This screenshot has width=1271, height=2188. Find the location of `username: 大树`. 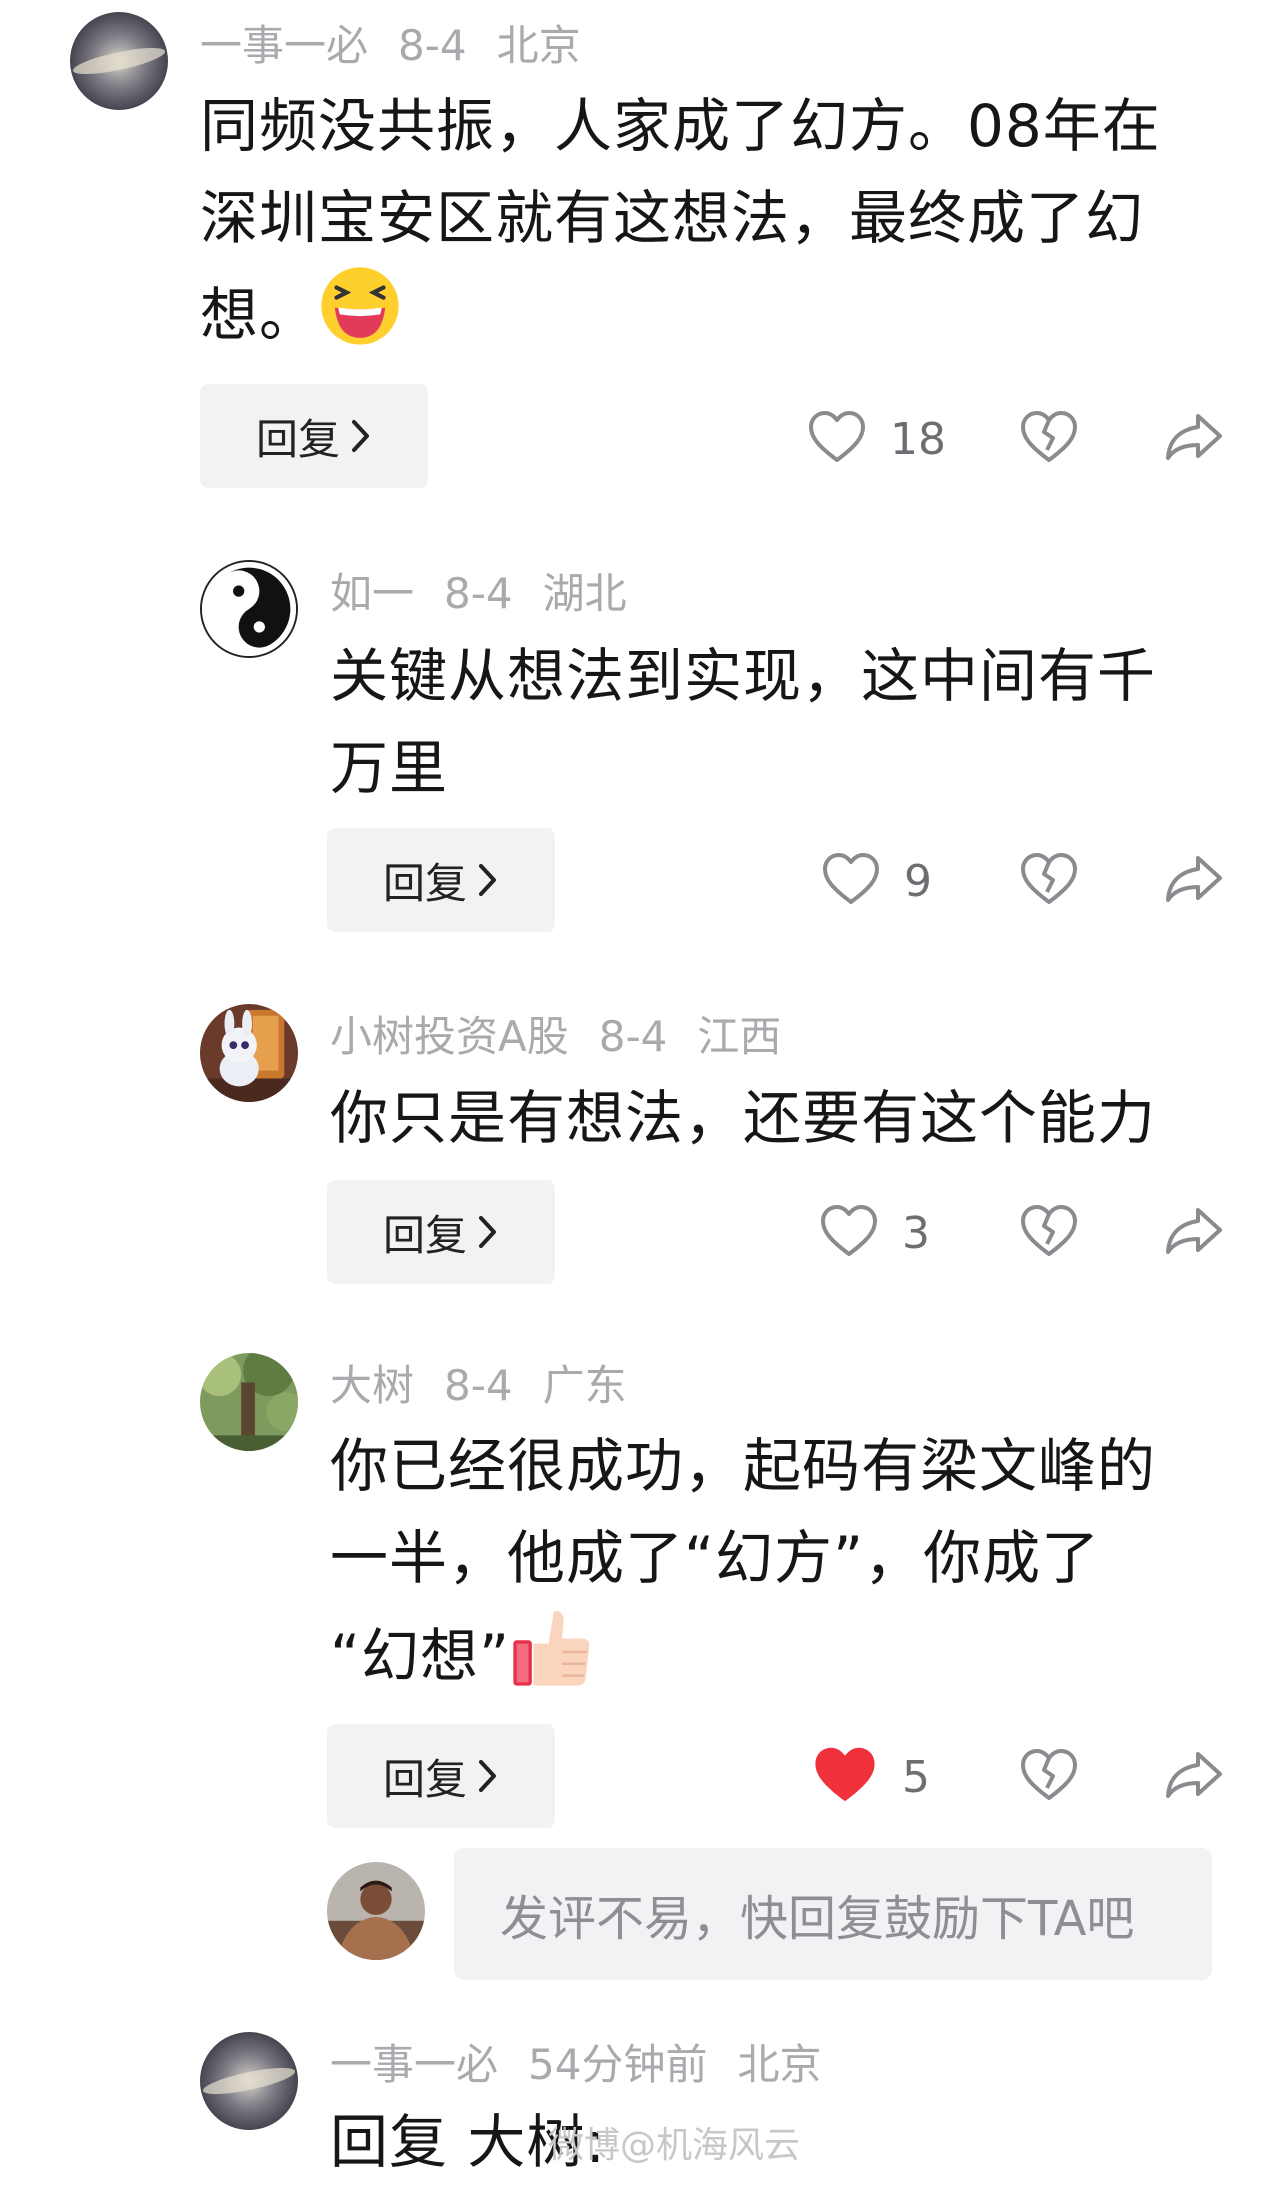

username: 大树 is located at coordinates (372, 1385).